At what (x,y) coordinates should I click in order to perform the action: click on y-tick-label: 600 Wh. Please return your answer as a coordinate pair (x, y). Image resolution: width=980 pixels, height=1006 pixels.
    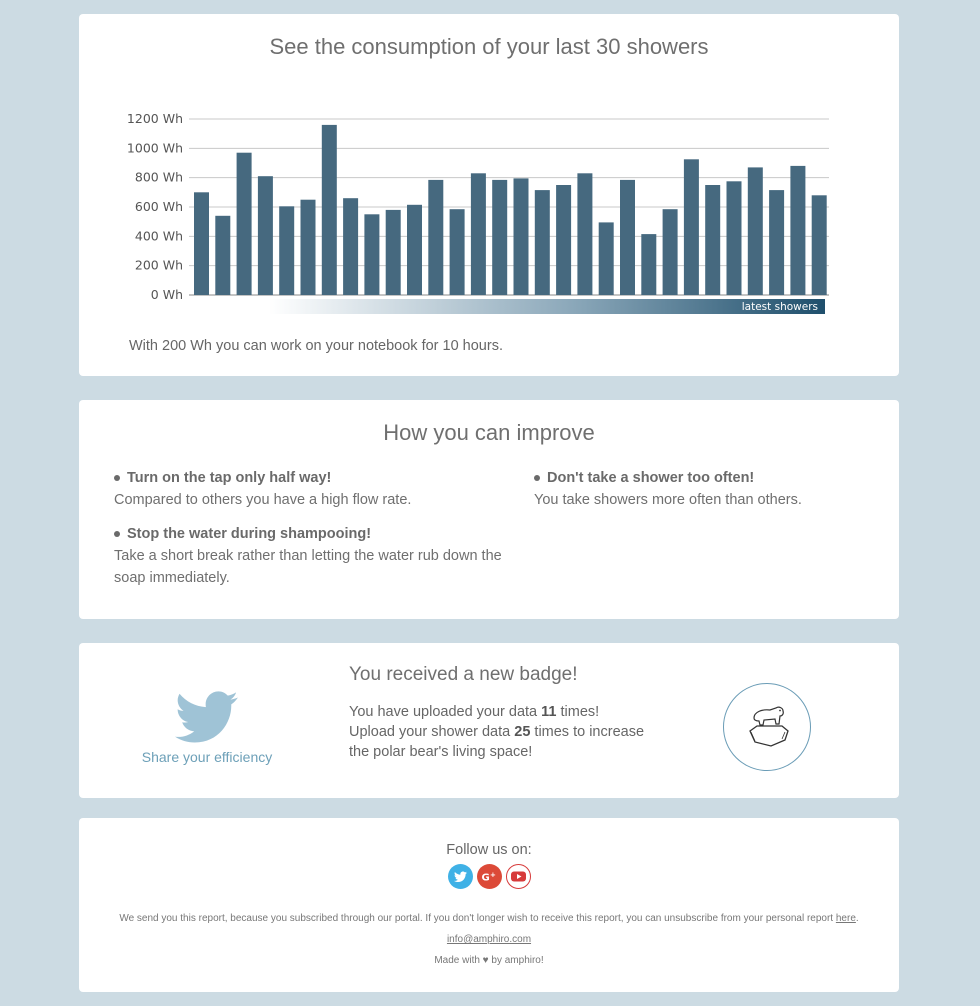
    Looking at the image, I should click on (159, 206).